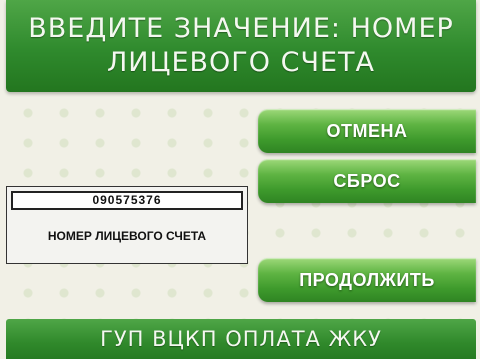 The height and width of the screenshot is (359, 480). Describe the element at coordinates (367, 181) in the screenshot. I see `reset-button: СБРОС` at that location.